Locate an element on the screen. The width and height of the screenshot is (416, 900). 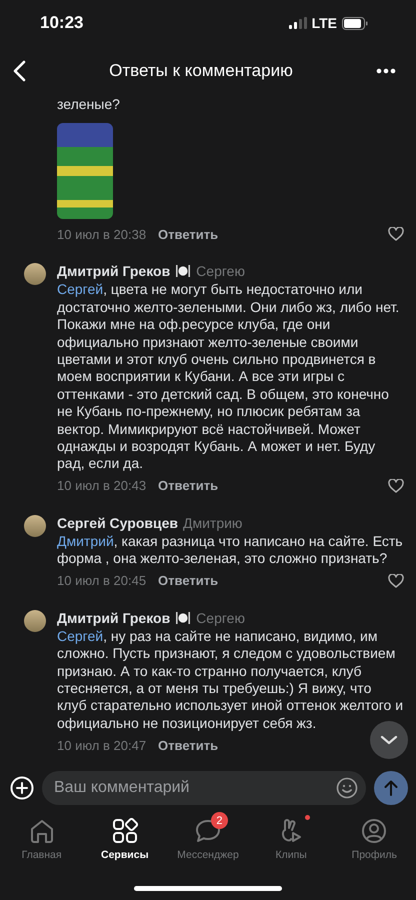
scroll-down-button is located at coordinates (389, 740).